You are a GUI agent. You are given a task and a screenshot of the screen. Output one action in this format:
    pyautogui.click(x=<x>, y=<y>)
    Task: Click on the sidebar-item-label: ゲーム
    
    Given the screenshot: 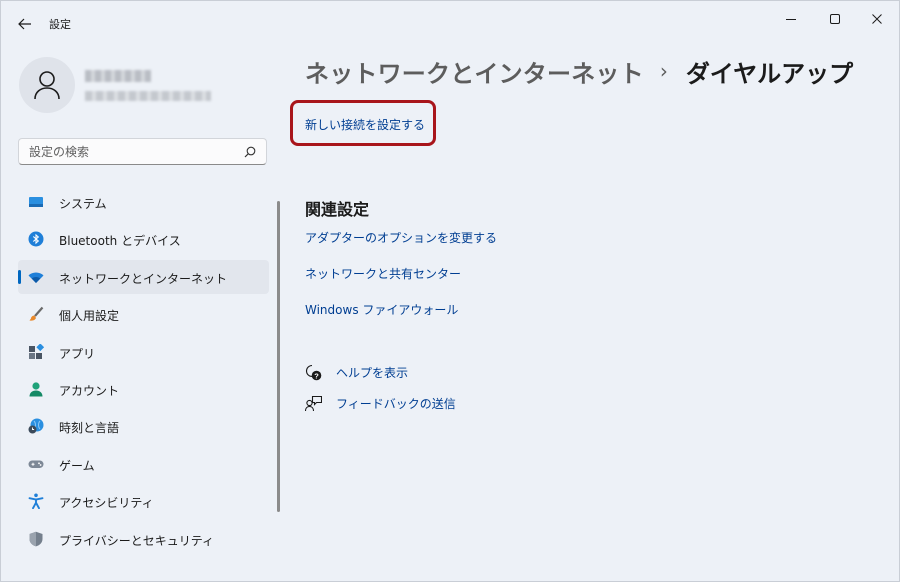 What is the action you would take?
    pyautogui.click(x=77, y=465)
    